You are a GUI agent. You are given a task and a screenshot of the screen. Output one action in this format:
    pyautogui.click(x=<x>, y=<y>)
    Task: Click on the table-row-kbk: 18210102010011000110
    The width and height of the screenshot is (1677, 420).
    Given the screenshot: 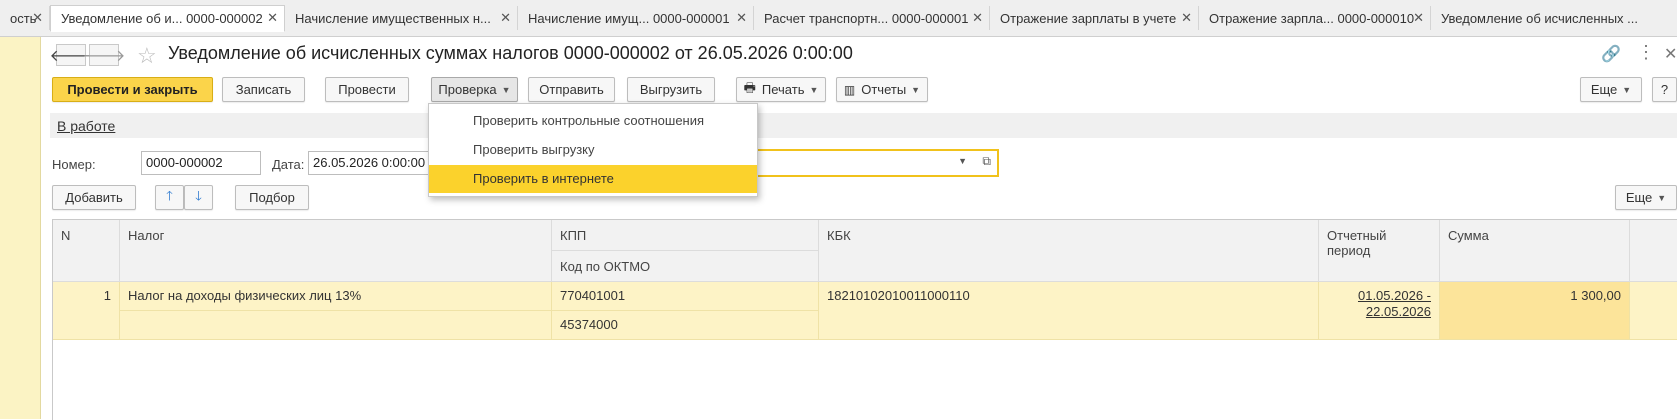 What is the action you would take?
    pyautogui.click(x=1069, y=311)
    